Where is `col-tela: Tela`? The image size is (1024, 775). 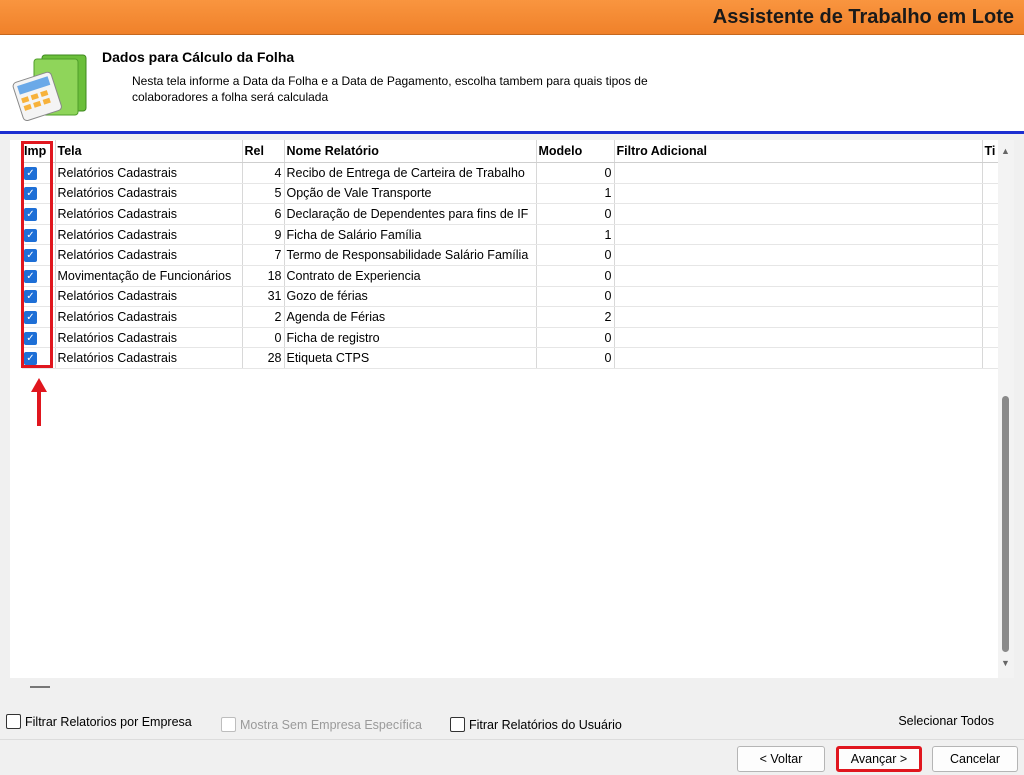
col-tela: Tela is located at coordinates (149, 151).